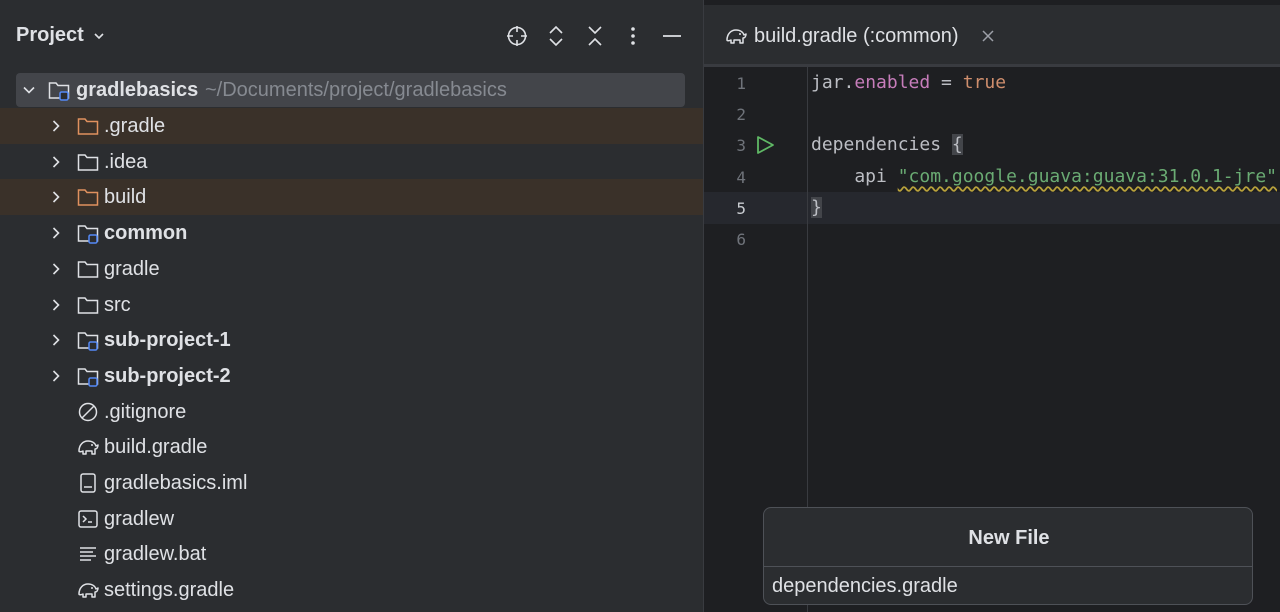 The width and height of the screenshot is (1280, 612). I want to click on tree-item-label: sub-project-2, so click(167, 375).